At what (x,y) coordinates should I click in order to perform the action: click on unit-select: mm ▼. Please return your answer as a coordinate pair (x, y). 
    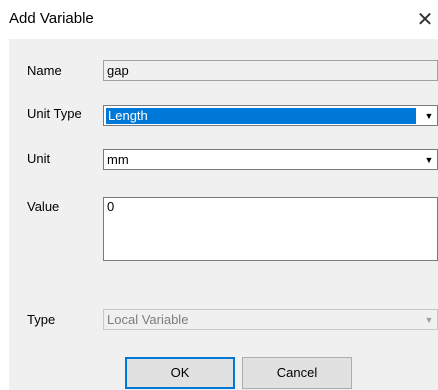
    Looking at the image, I should click on (270, 159).